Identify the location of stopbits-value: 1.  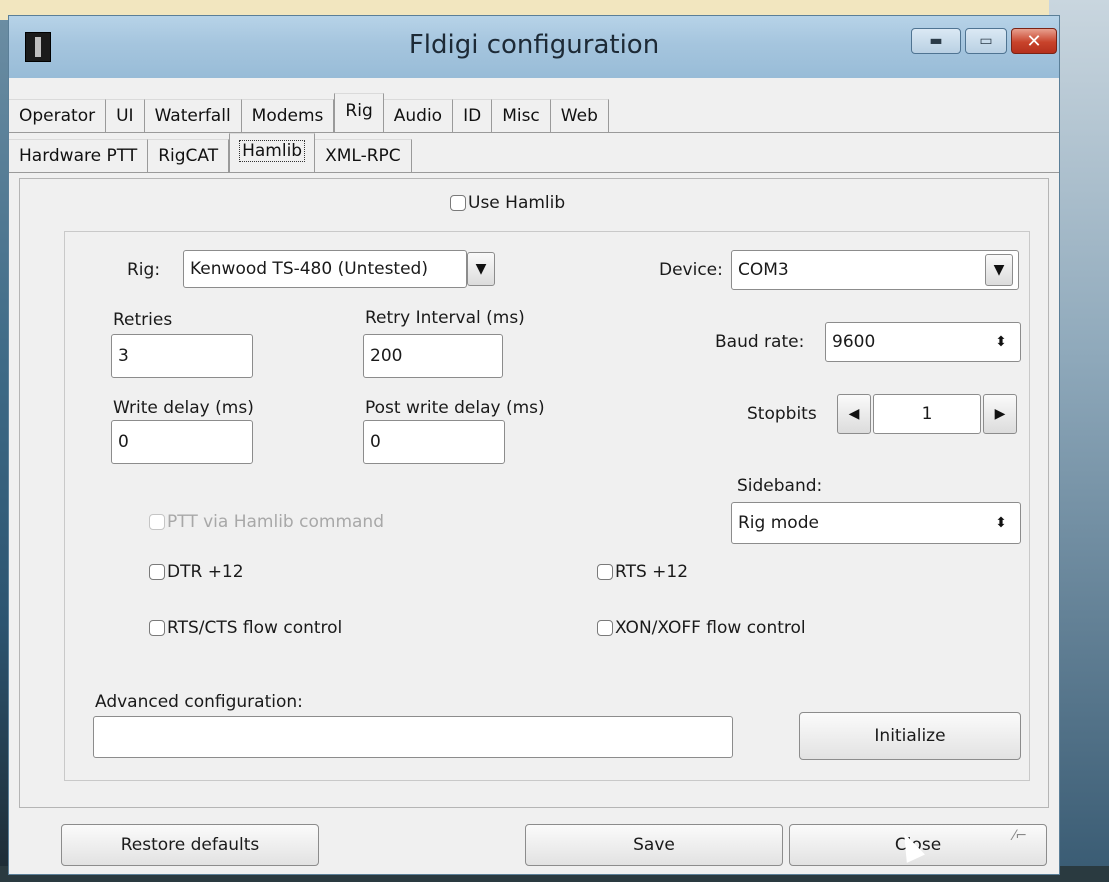
(927, 414).